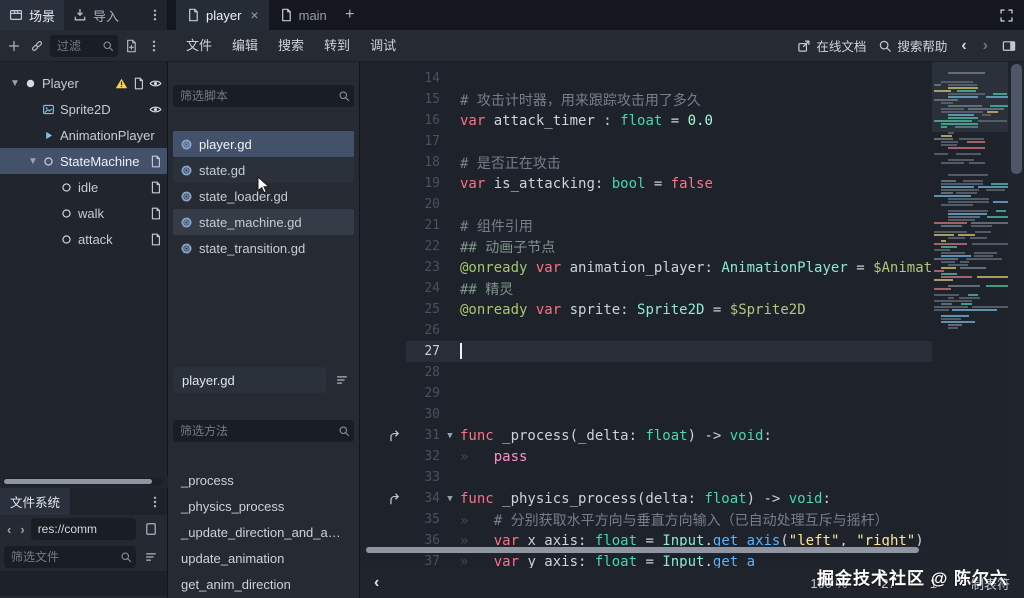 The width and height of the screenshot is (1024, 598). What do you see at coordinates (155, 15) in the screenshot?
I see `dock-tabs-menu-button` at bounding box center [155, 15].